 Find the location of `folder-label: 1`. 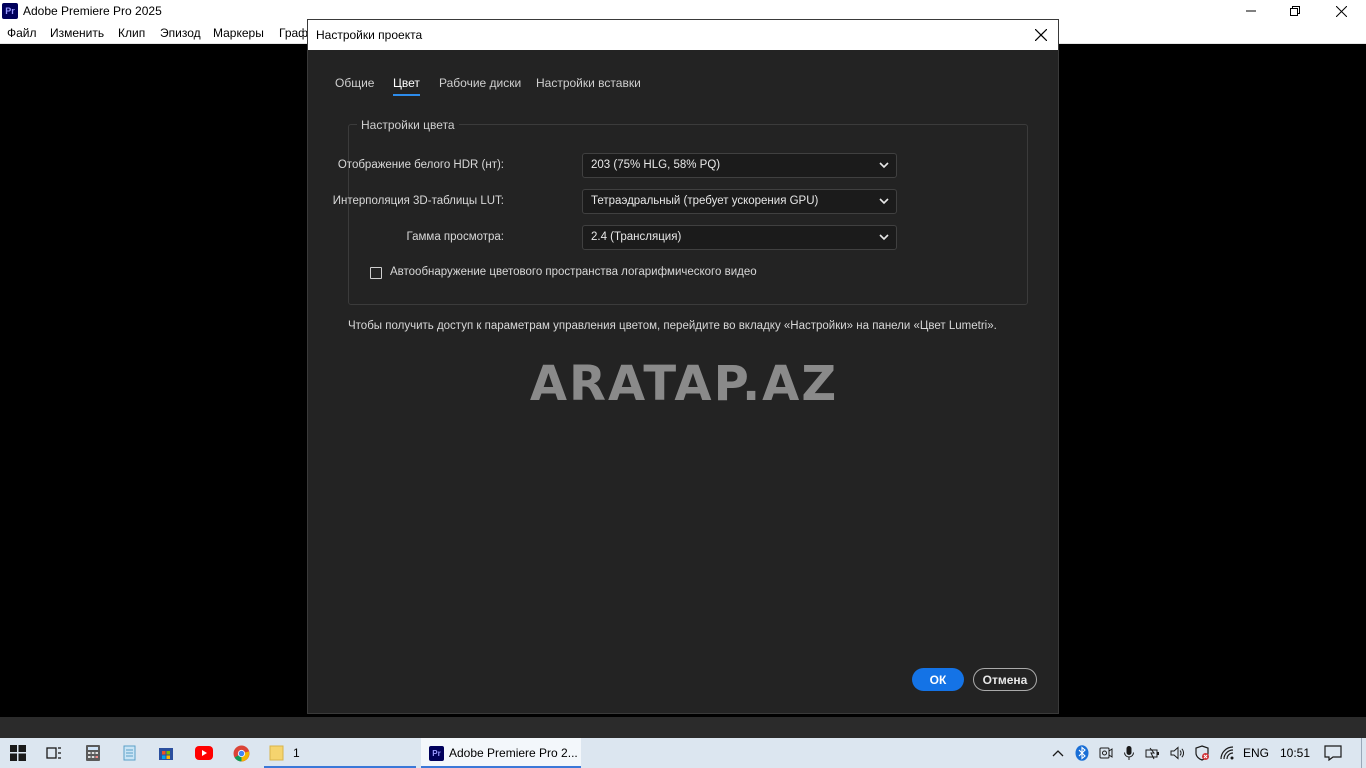

folder-label: 1 is located at coordinates (296, 753).